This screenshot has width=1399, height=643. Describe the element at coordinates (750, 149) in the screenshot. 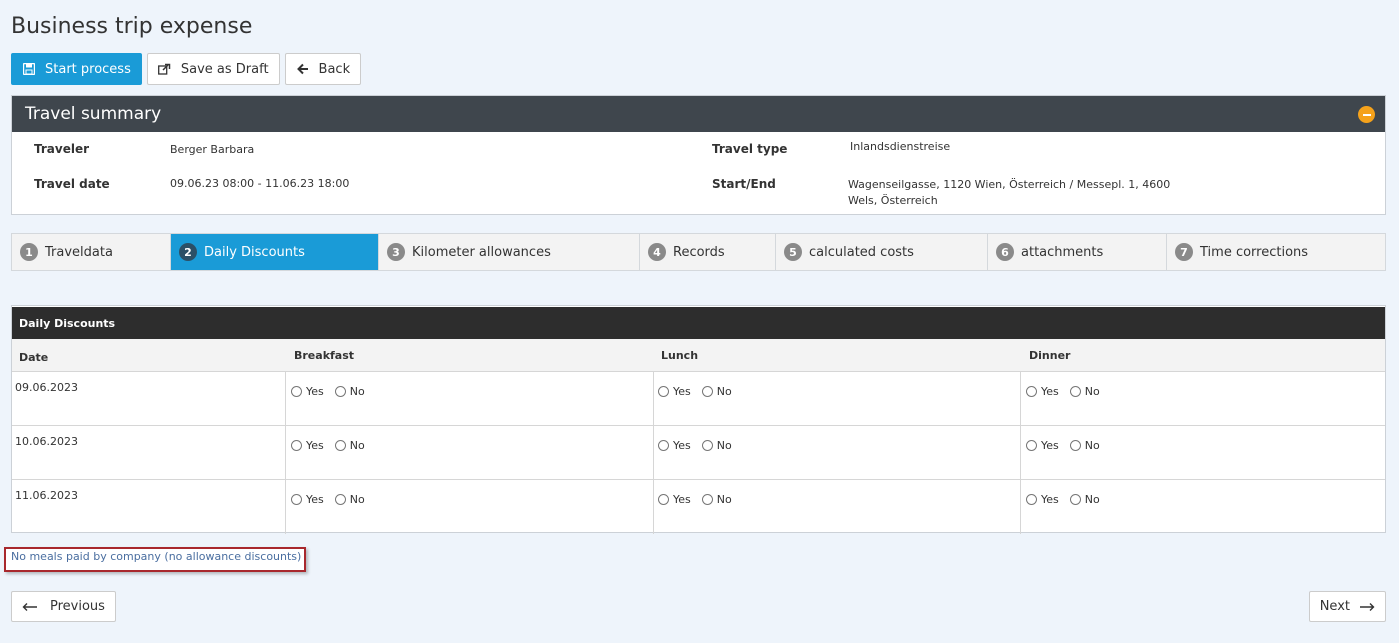

I see `travel-type-label: Travel type` at that location.